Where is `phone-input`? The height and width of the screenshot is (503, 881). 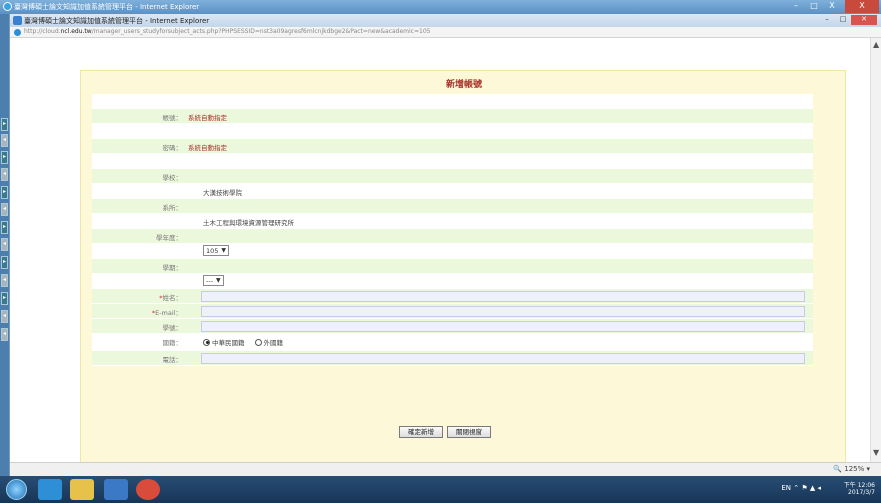 phone-input is located at coordinates (503, 358).